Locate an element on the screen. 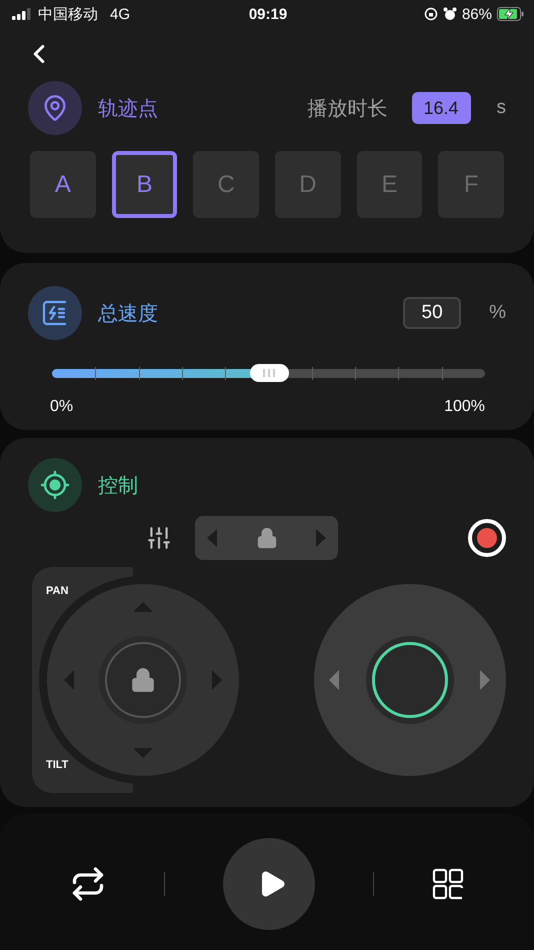 The image size is (534, 950). sliders-icon is located at coordinates (159, 538).